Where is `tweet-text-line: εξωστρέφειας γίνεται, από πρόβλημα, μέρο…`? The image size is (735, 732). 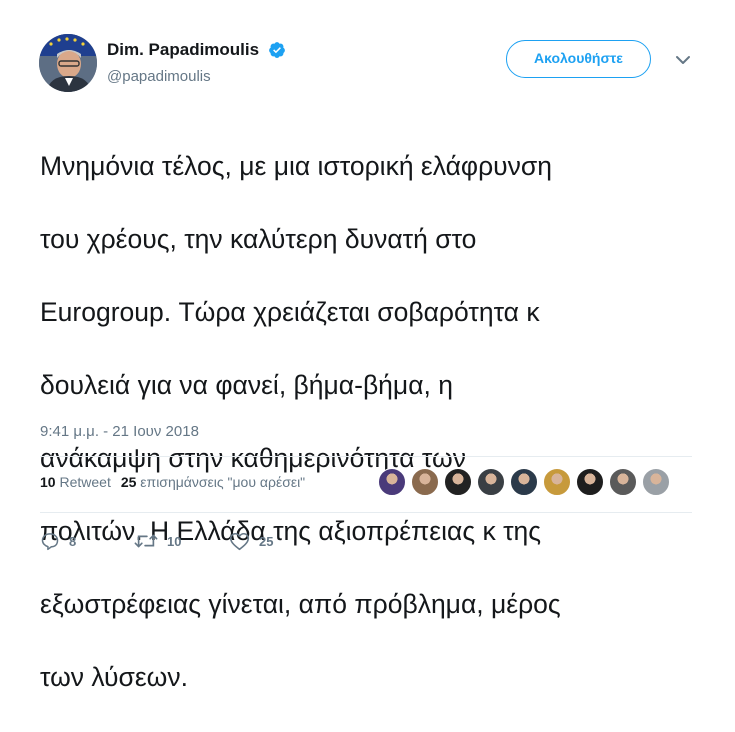
tweet-text-line: εξωστρέφειας γίνεται, από πρόβλημα, μέρο… is located at coordinates (300, 603).